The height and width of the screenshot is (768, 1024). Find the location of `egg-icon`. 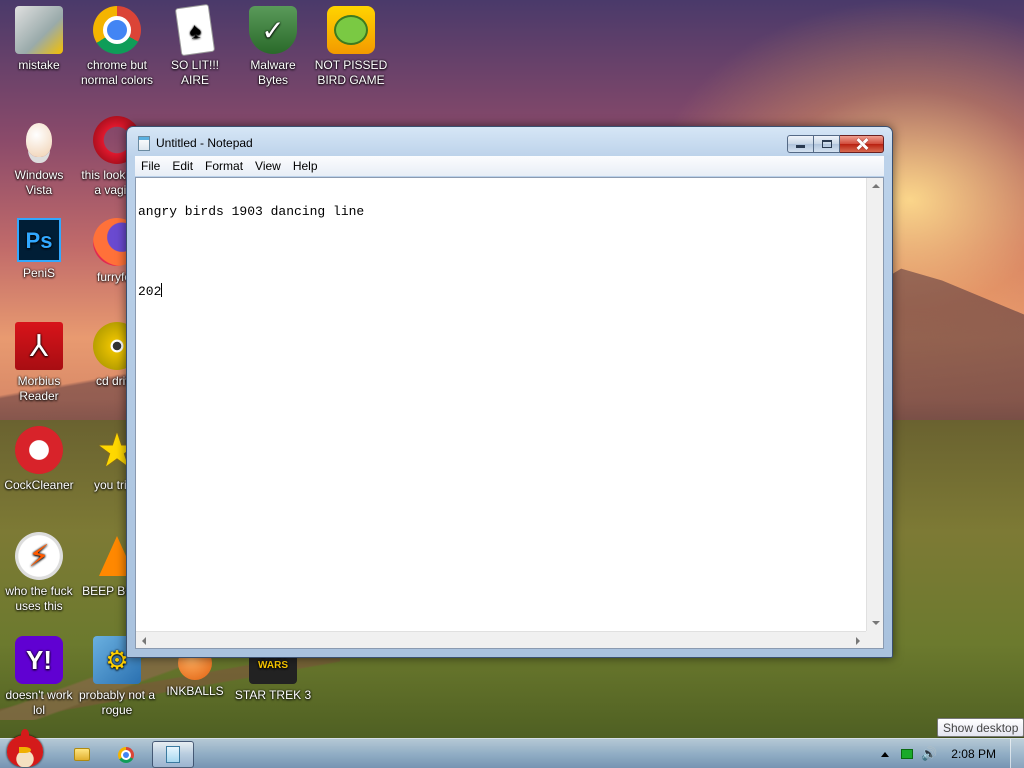

egg-icon is located at coordinates (39, 140).